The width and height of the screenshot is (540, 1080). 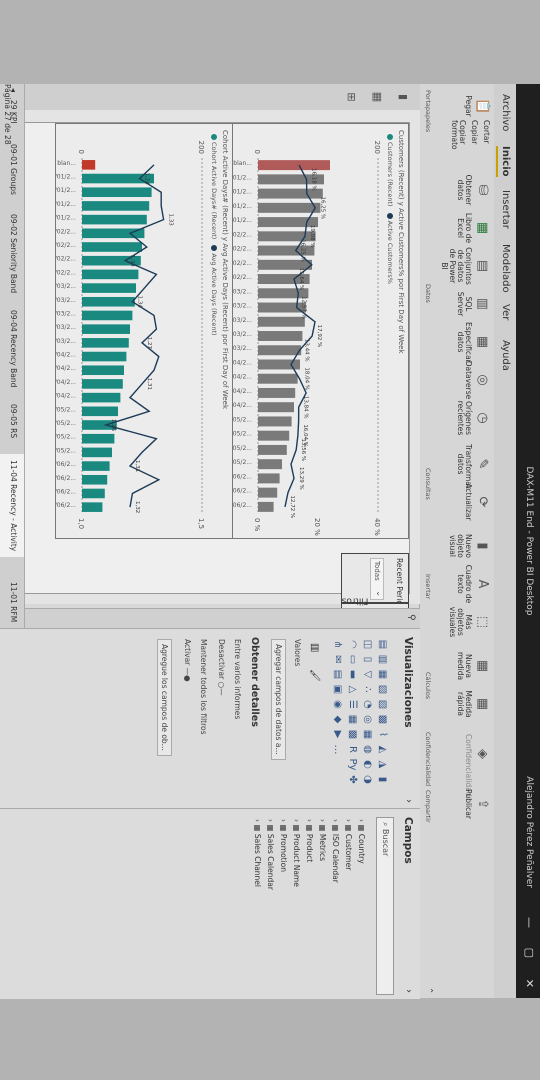 I want to click on card-icon: ▭, so click(x=352, y=659).